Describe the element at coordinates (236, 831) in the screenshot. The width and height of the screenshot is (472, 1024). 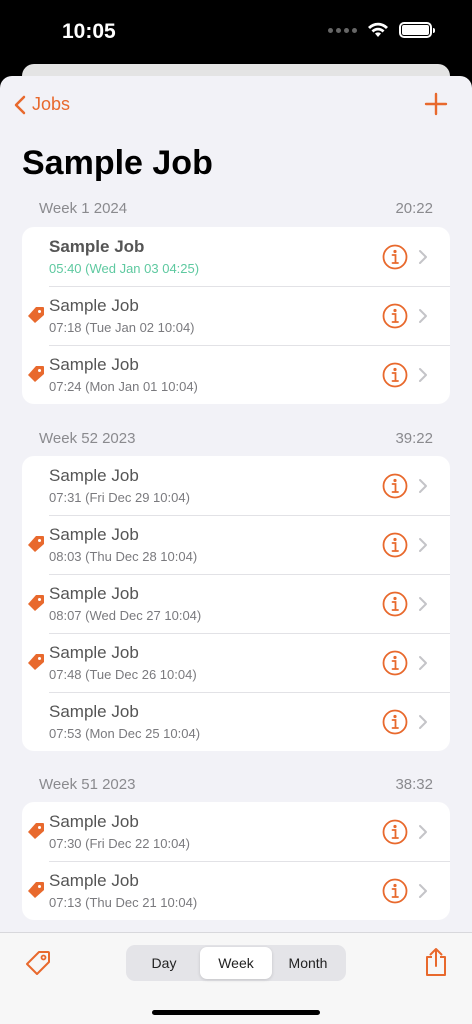
I see `list-item: Sample Job 07:30 (Fri Dec 22 10:04)` at that location.